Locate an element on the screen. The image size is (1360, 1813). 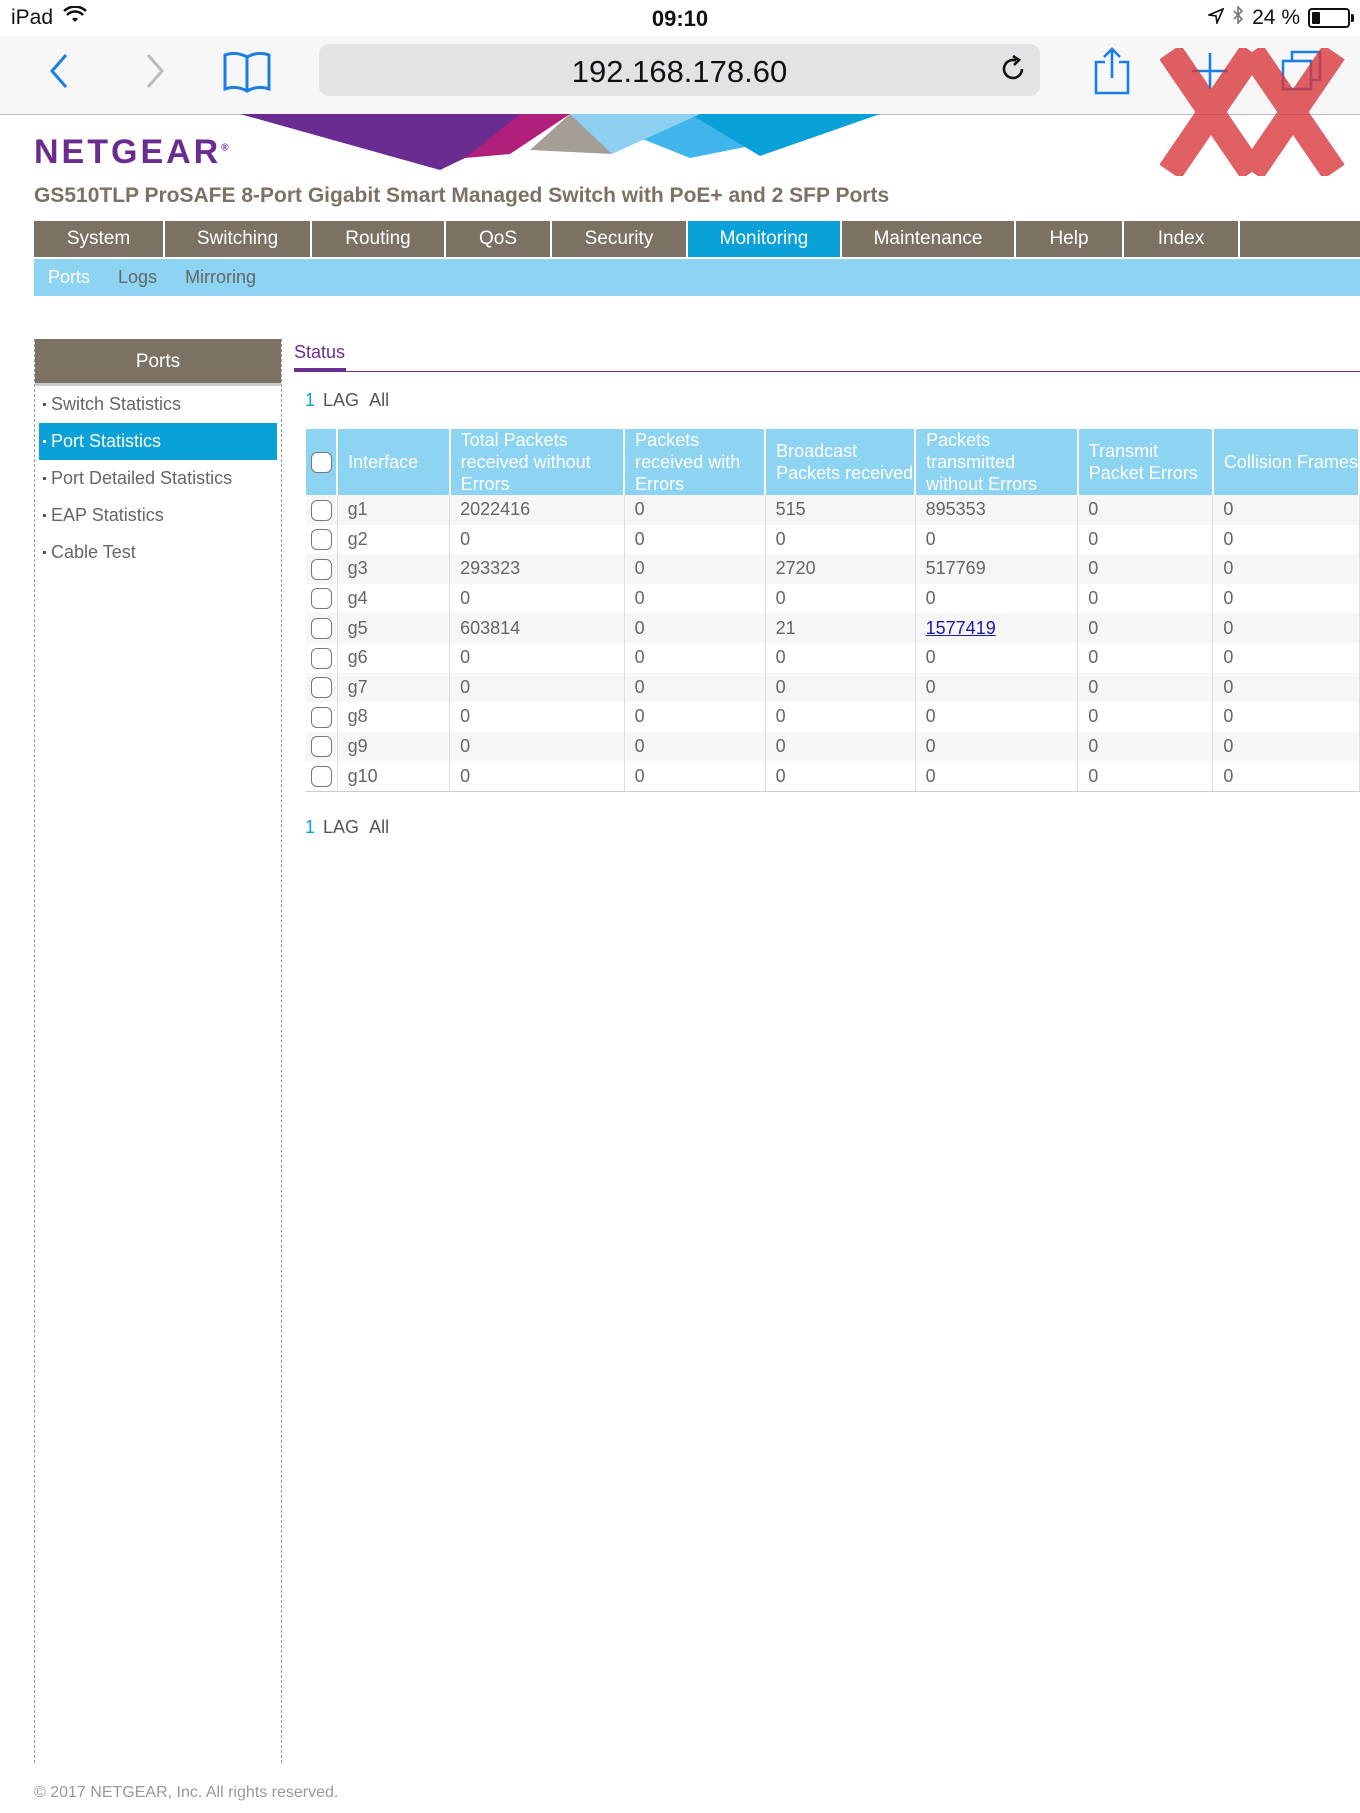
sidebar-item-port-detailed-statistics: Port Detailed Statistics is located at coordinates (158, 478).